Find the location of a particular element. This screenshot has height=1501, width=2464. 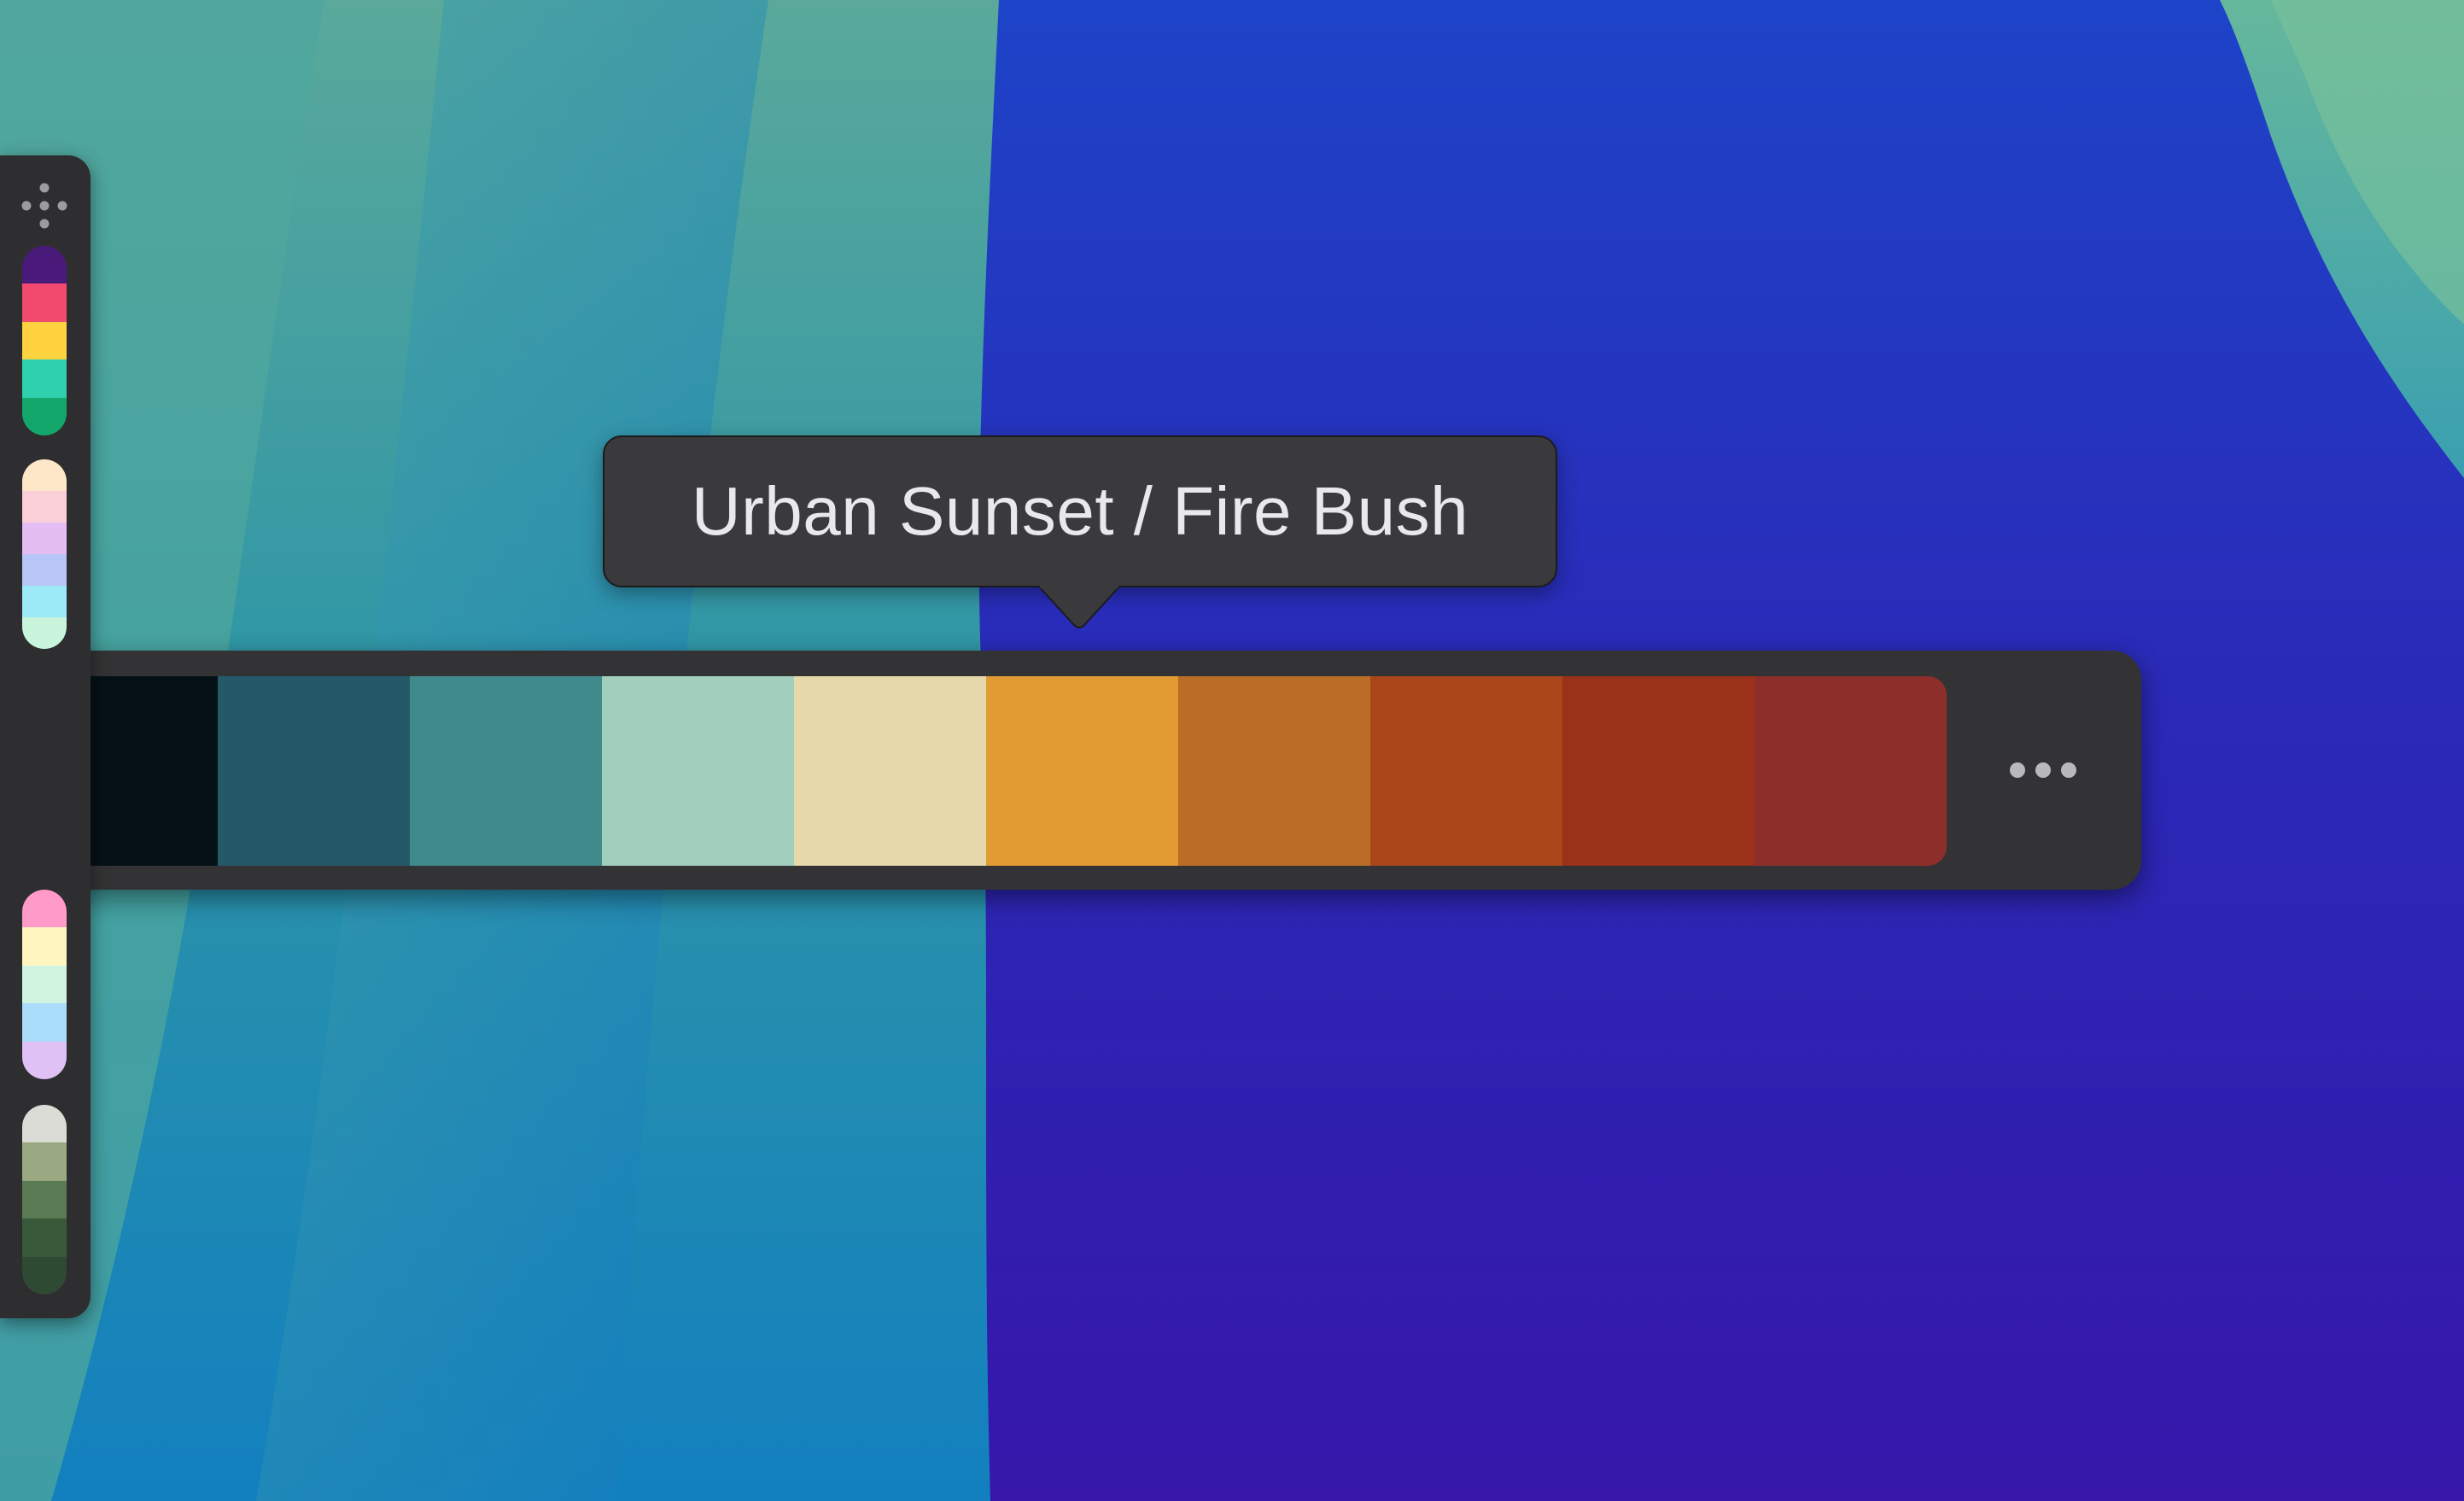

tooltip-text: Urban Sunset / Fire Bush is located at coordinates (1080, 511).